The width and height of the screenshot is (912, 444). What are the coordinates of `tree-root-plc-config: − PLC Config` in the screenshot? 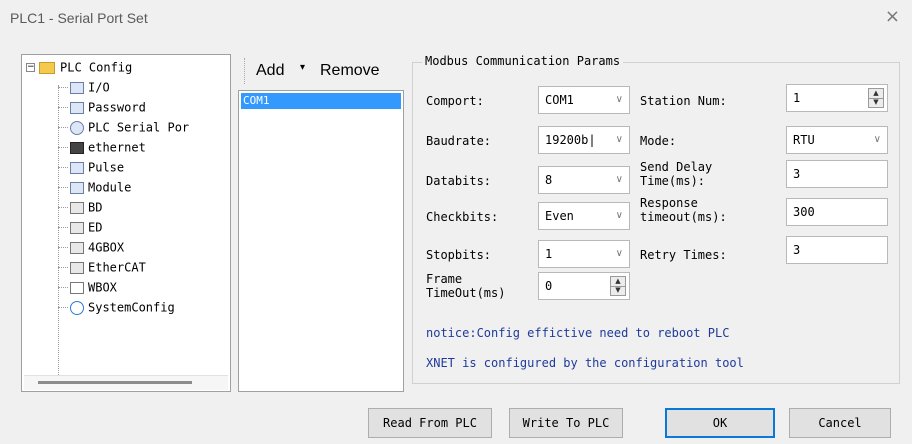 It's located at (79, 67).